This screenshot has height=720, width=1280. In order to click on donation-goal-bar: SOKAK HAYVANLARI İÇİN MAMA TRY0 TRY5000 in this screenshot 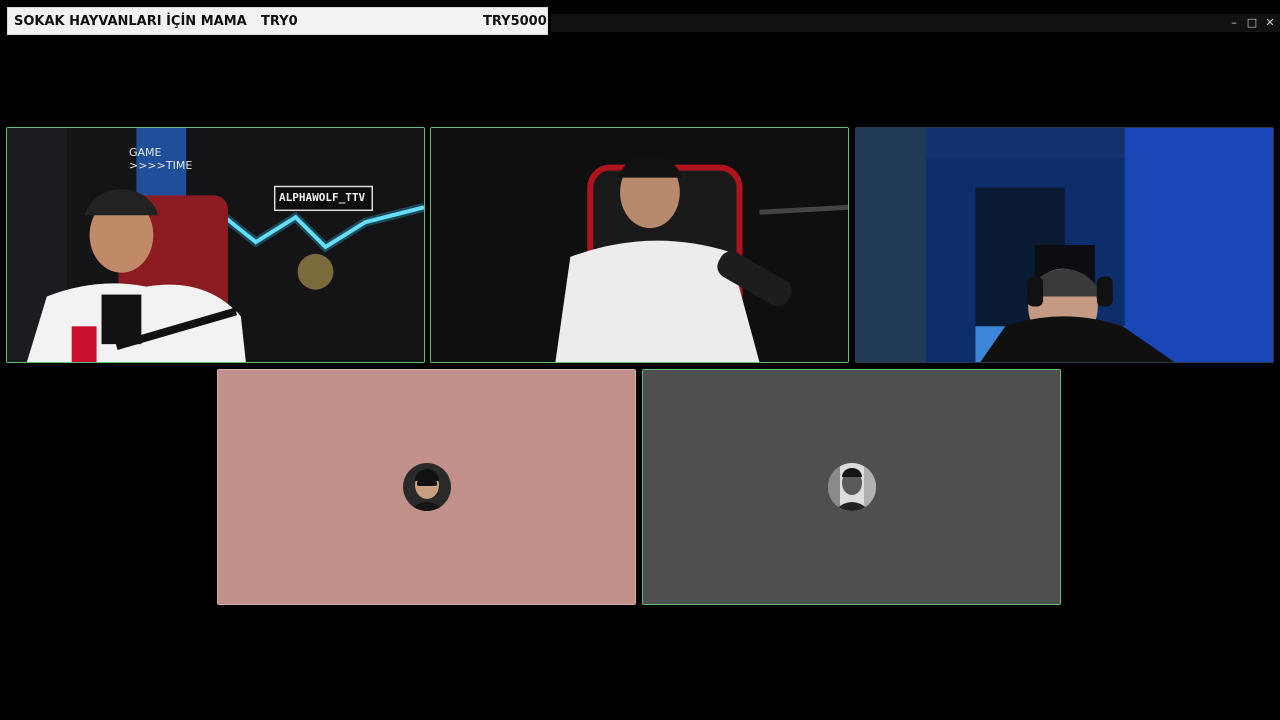, I will do `click(277, 21)`.